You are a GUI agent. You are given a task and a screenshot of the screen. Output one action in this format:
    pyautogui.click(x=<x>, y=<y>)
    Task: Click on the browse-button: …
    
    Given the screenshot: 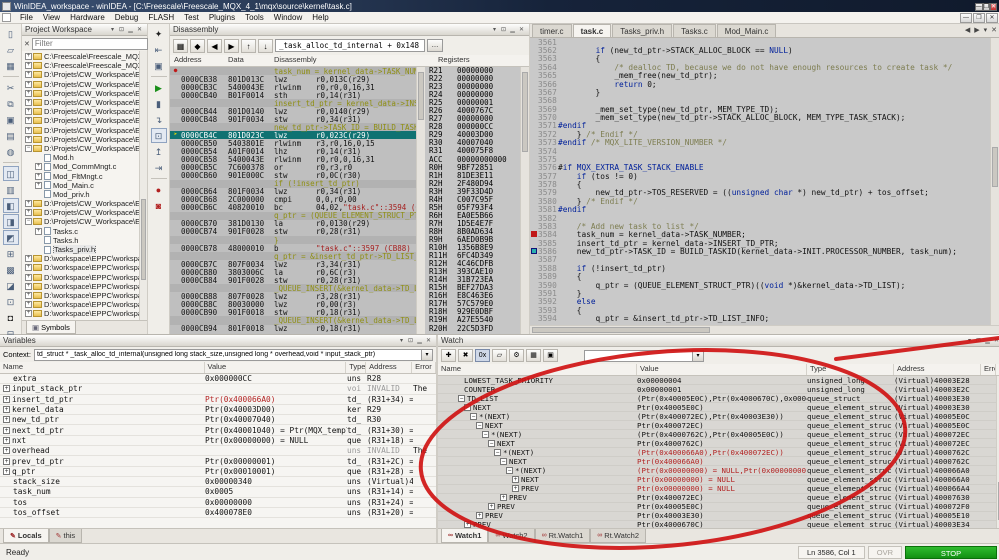 What is the action you would take?
    pyautogui.click(x=435, y=45)
    